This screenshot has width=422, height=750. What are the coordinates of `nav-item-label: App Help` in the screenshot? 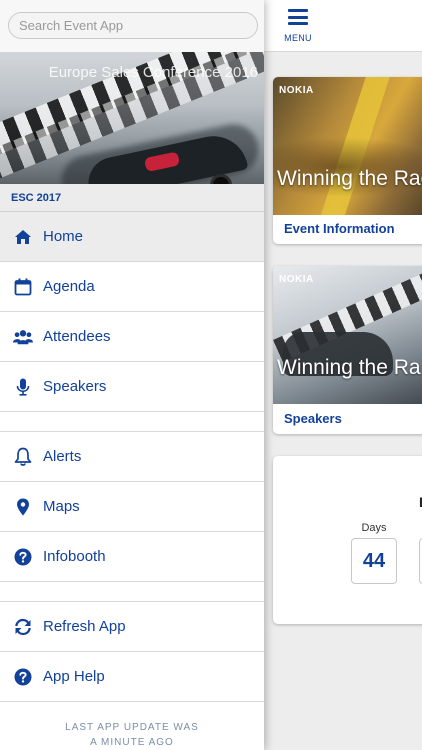 It's located at (74, 676).